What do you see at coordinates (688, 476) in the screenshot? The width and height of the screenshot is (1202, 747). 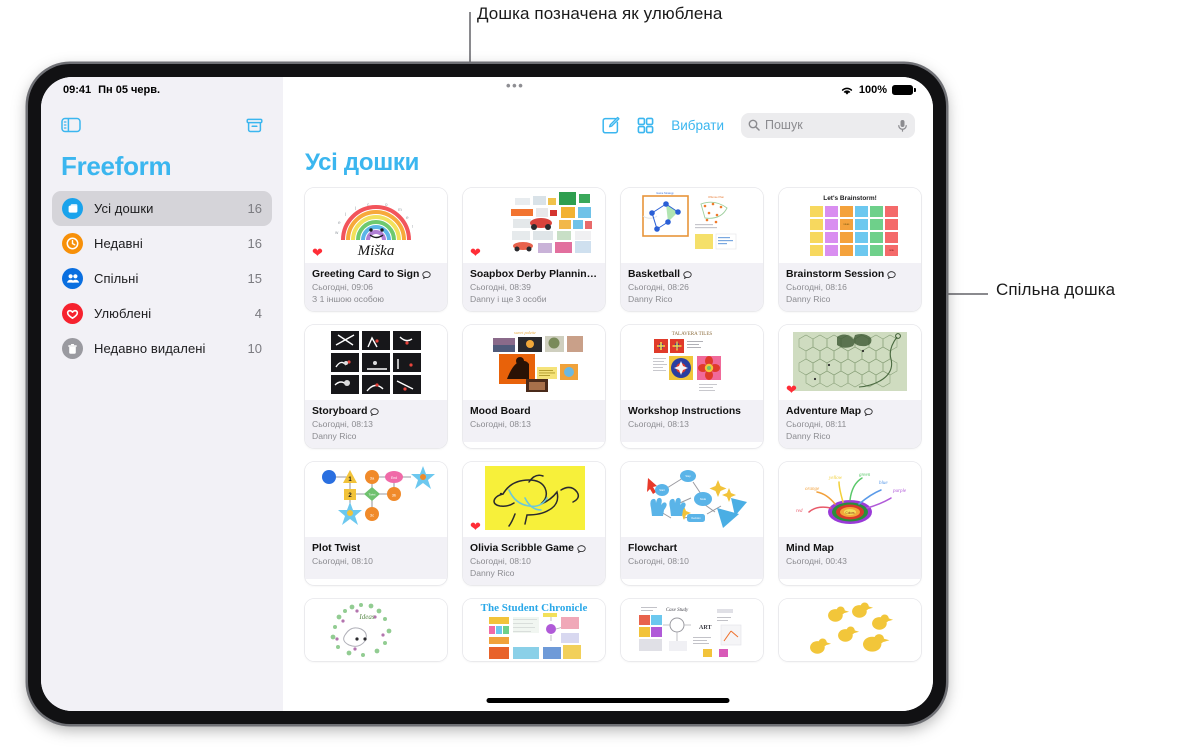 I see `svg-text: Step` at bounding box center [688, 476].